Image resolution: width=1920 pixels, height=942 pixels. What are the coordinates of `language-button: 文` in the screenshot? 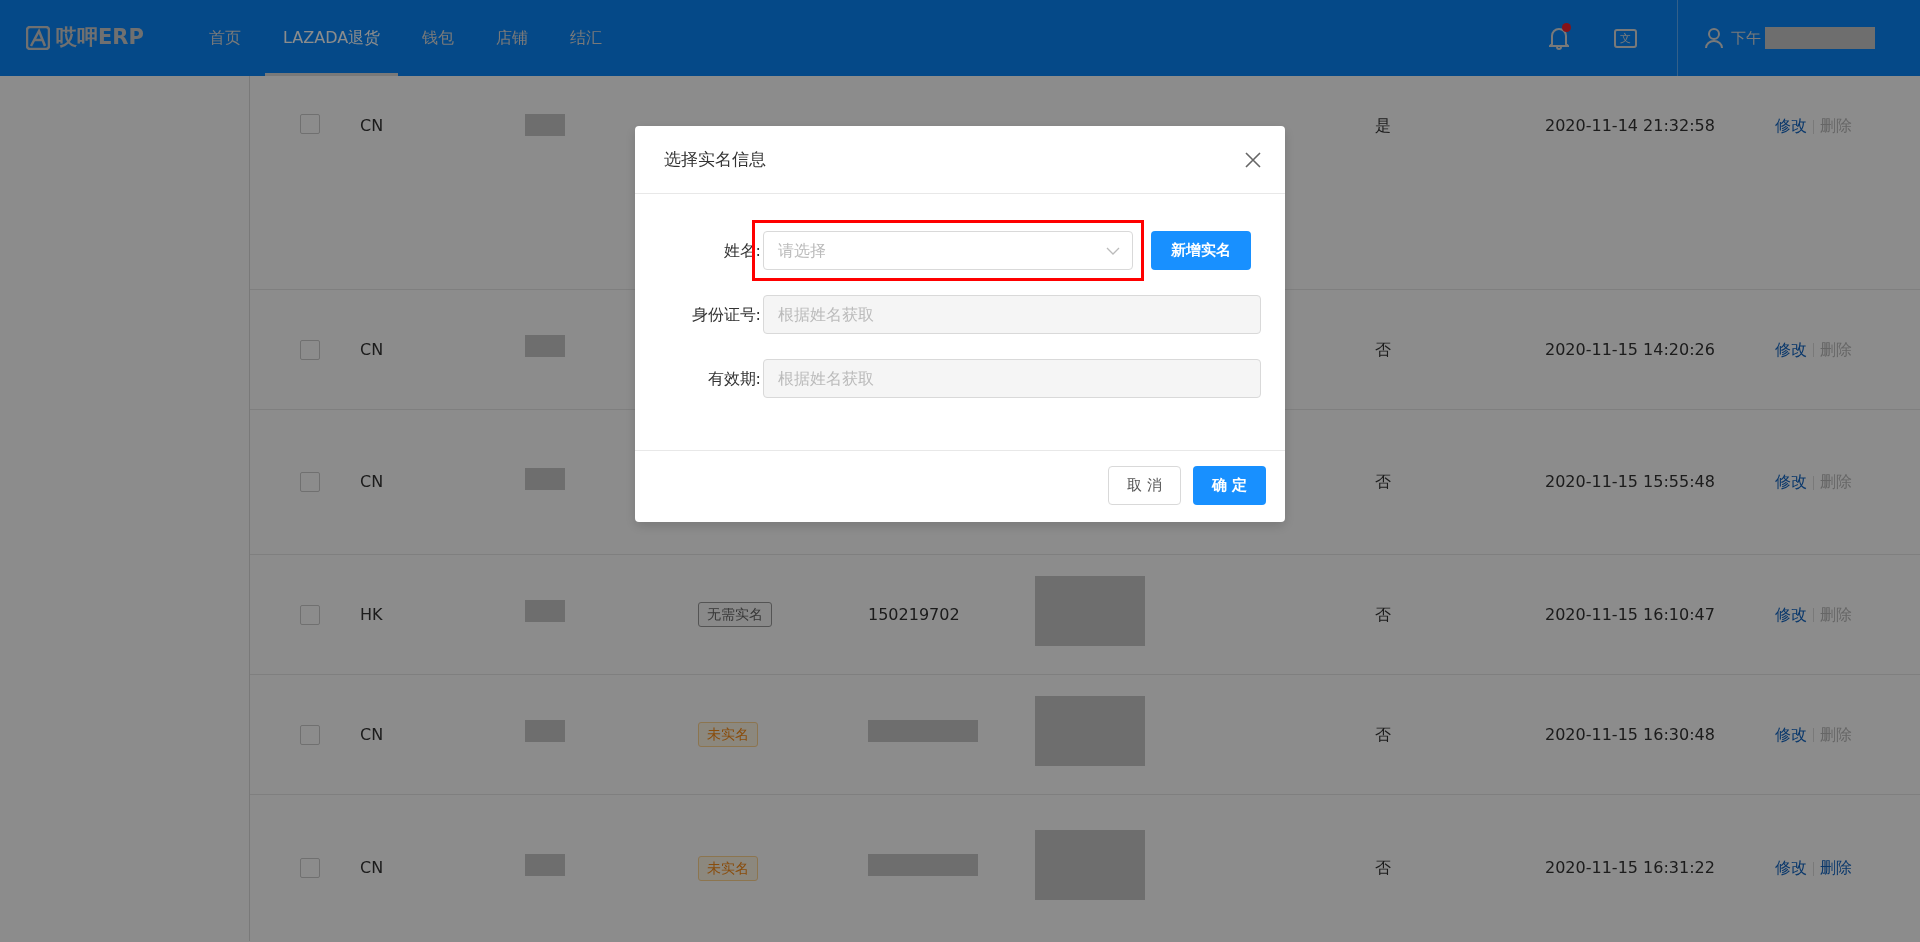 It's located at (1625, 38).